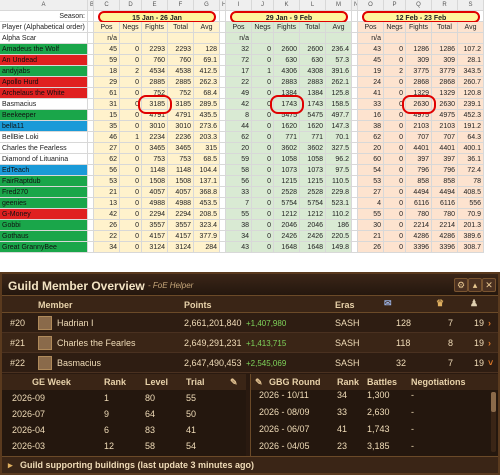 The image size is (500, 475). I want to click on chevron-right-icon: ›, so click(489, 343).